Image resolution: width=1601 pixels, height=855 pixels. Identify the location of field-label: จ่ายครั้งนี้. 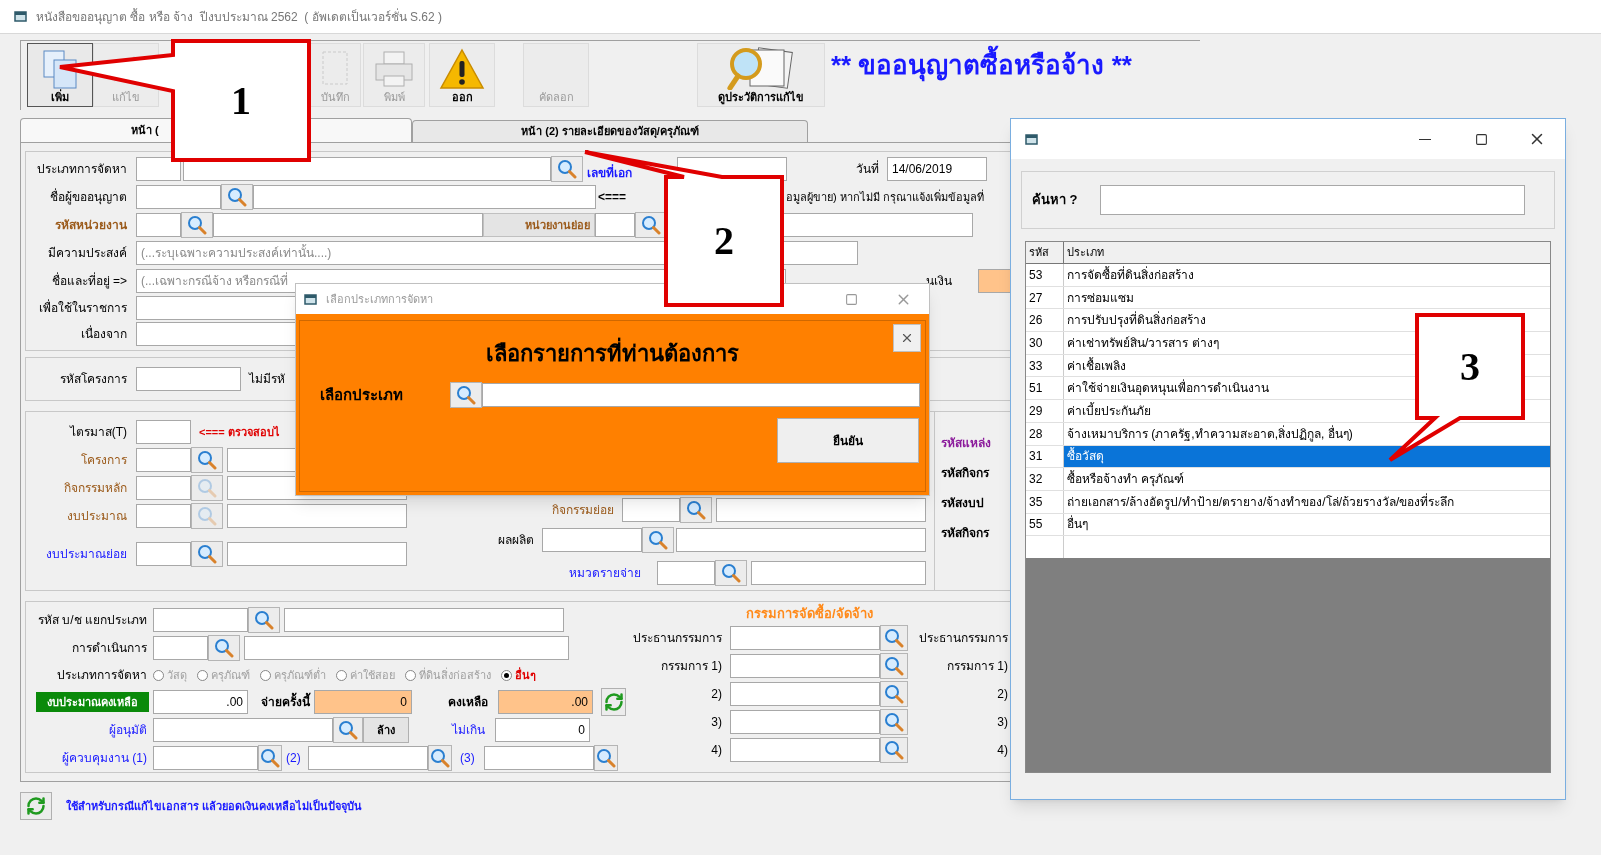
(283, 702).